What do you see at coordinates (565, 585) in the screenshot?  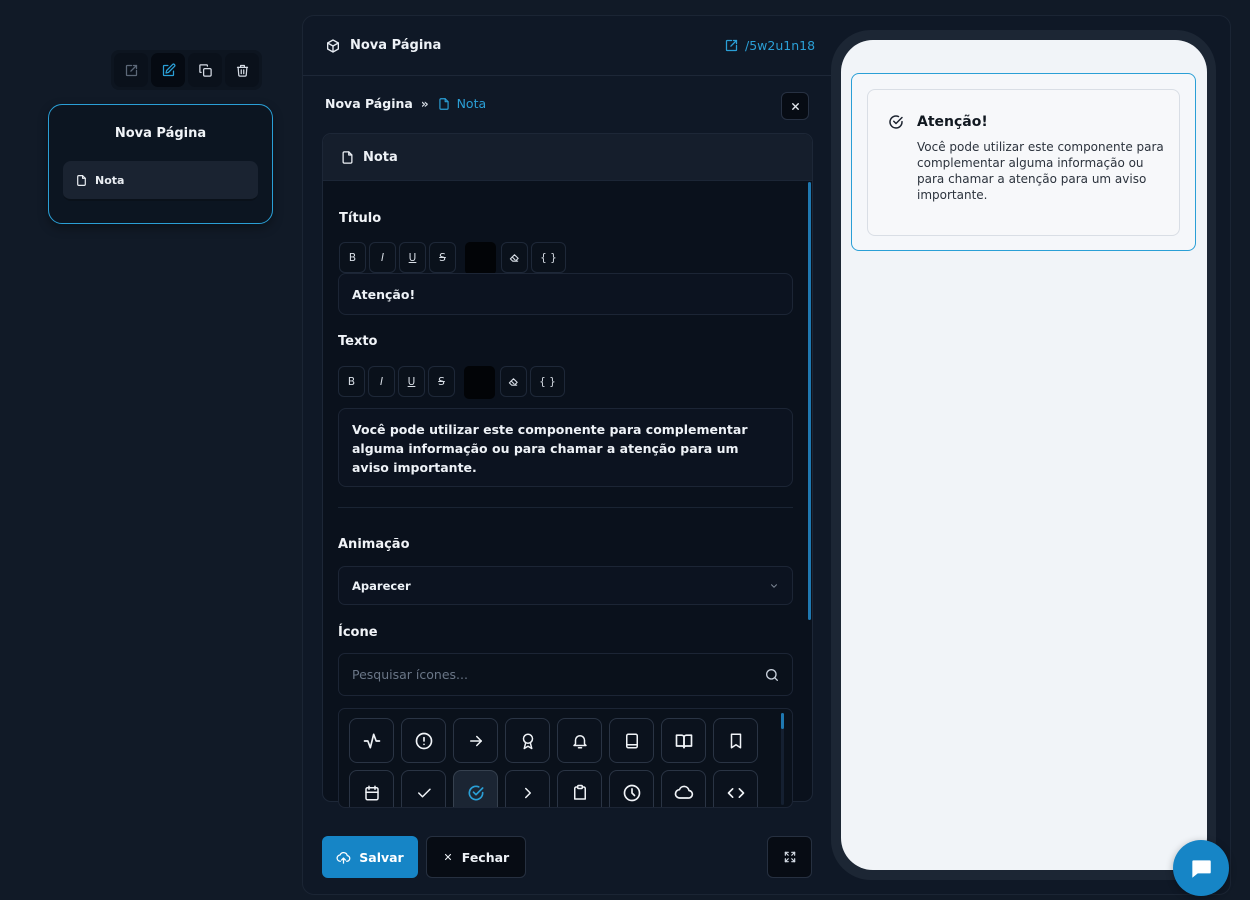 I see `animation-select: Aparecer` at bounding box center [565, 585].